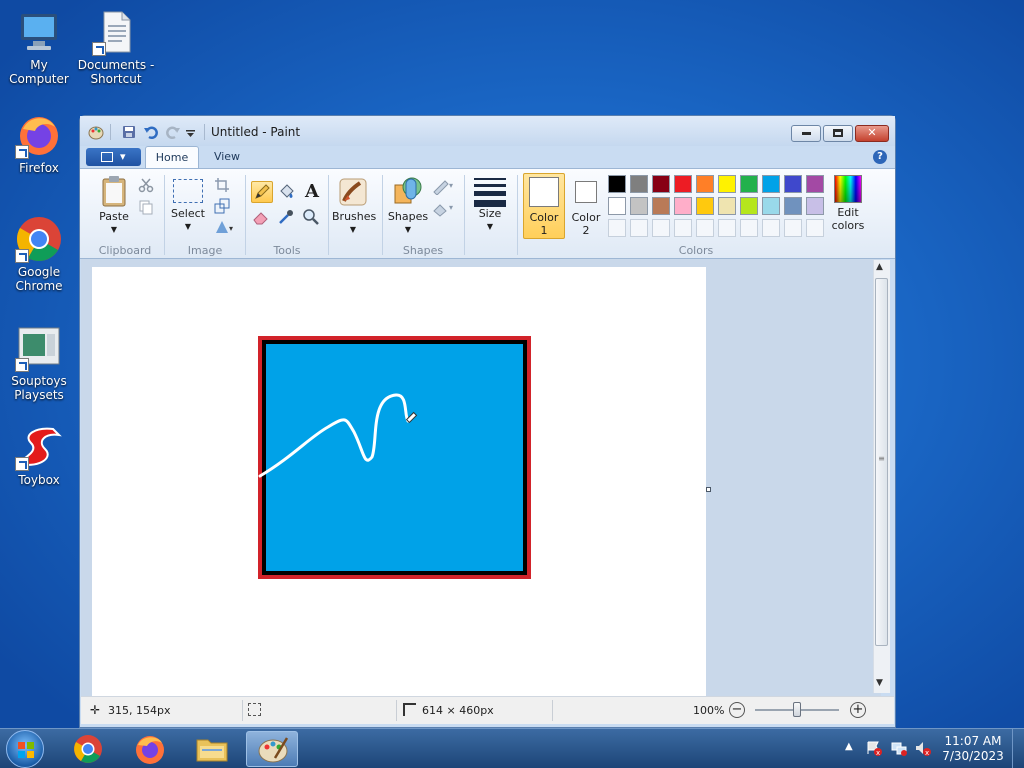  I want to click on copy-icon, so click(146, 207).